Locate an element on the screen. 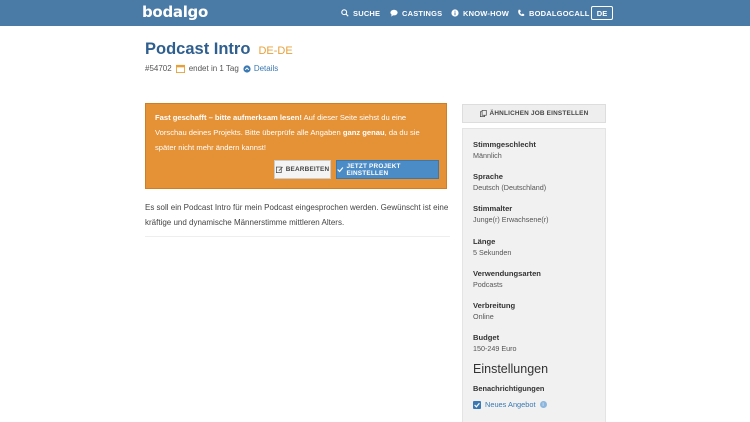 This screenshot has height=422, width=750. alert-strong-intro: Fast geschafft – bitte aufmerksam lesen! is located at coordinates (228, 117).